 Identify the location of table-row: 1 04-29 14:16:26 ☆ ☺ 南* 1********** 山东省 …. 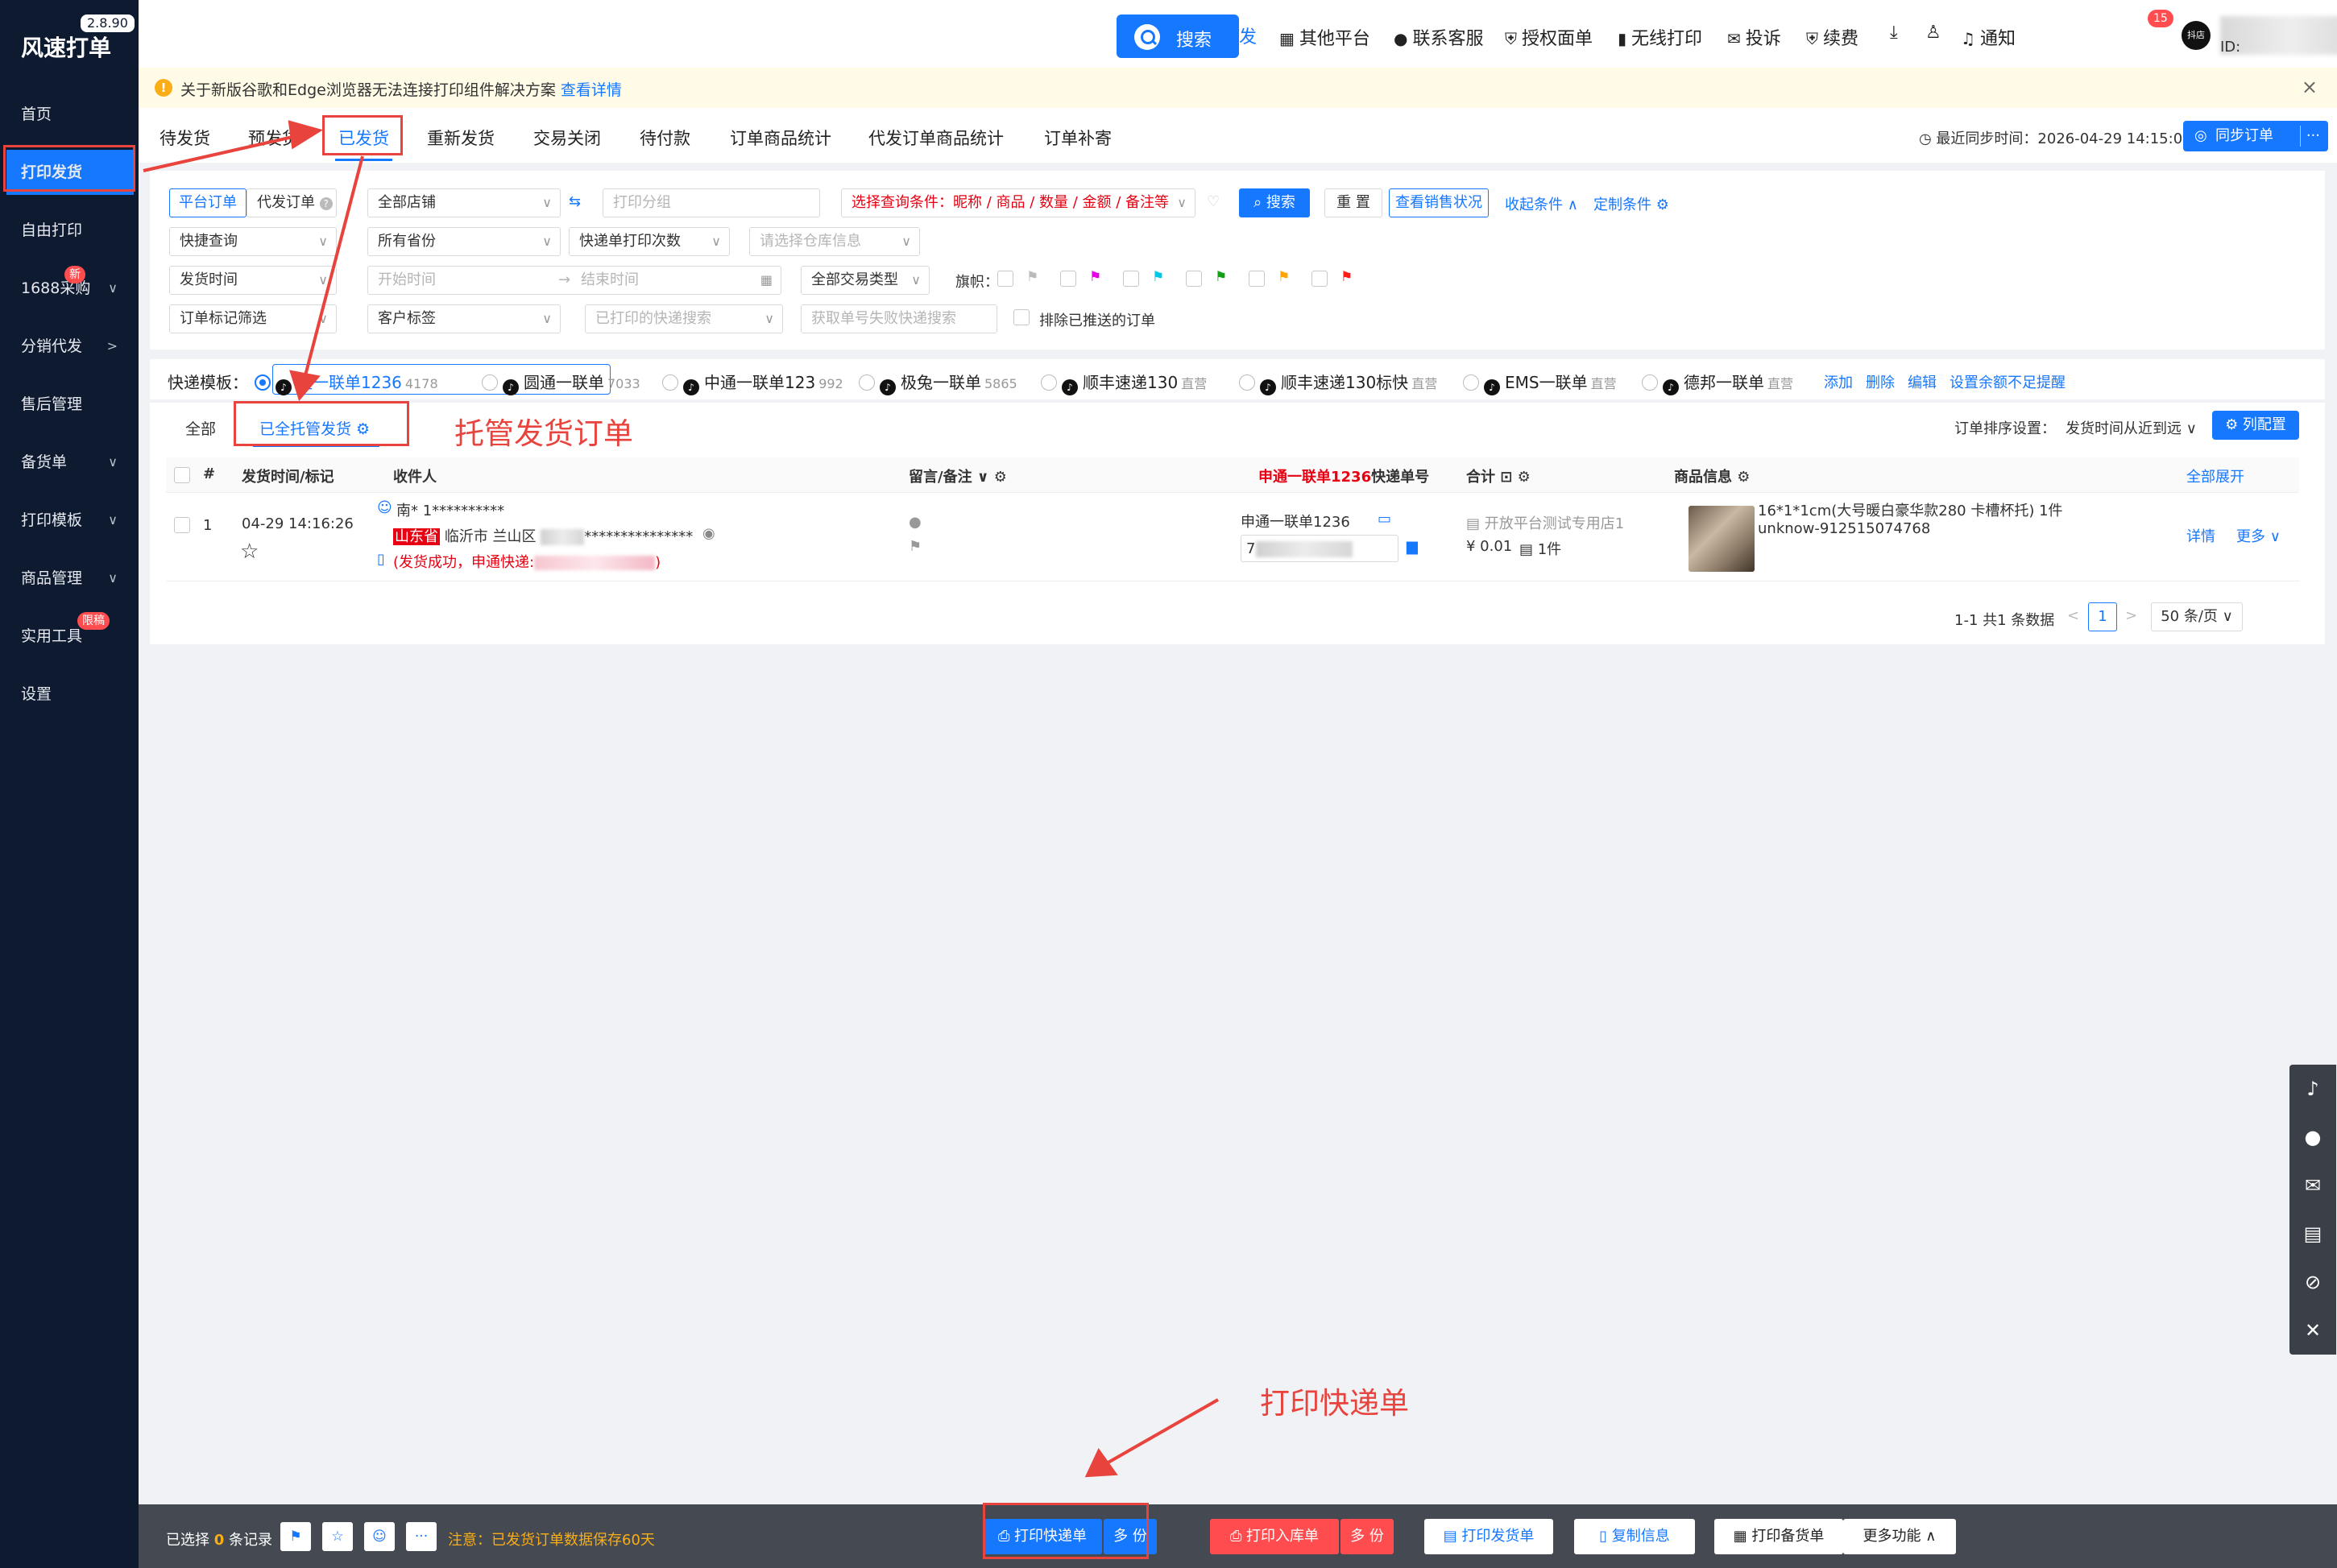
(1232, 537).